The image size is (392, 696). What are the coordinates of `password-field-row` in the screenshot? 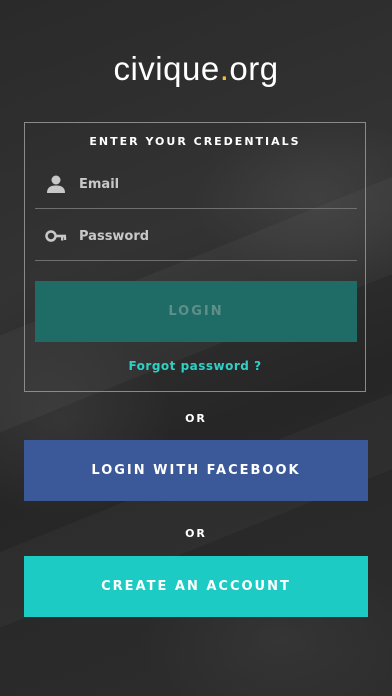 It's located at (196, 237).